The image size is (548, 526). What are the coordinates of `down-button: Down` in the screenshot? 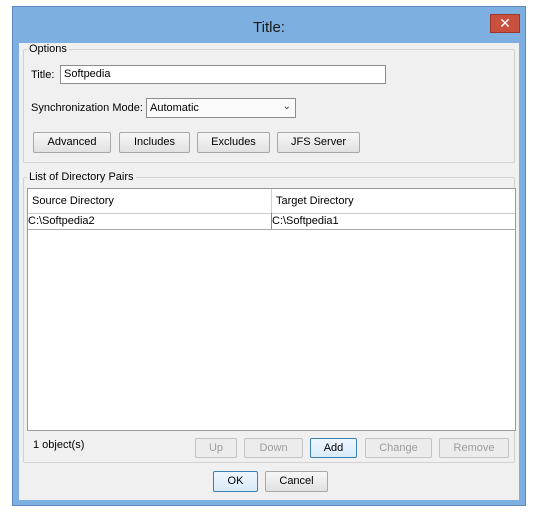 It's located at (273, 448).